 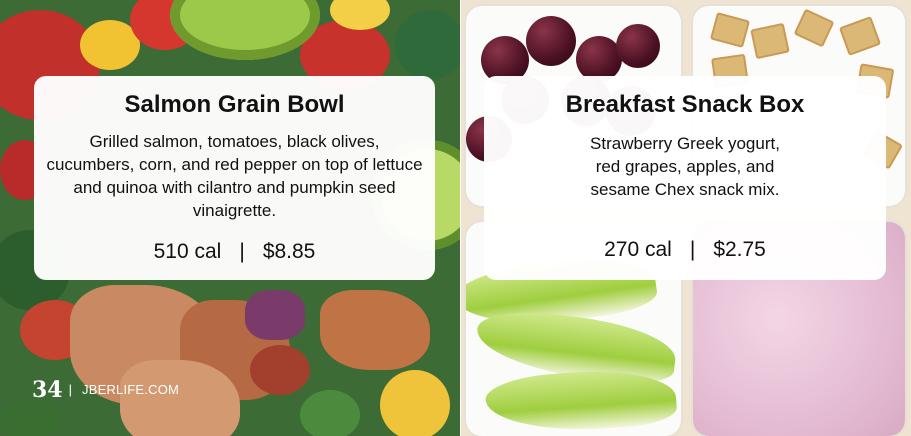 I want to click on page-number: 34, so click(x=47, y=390).